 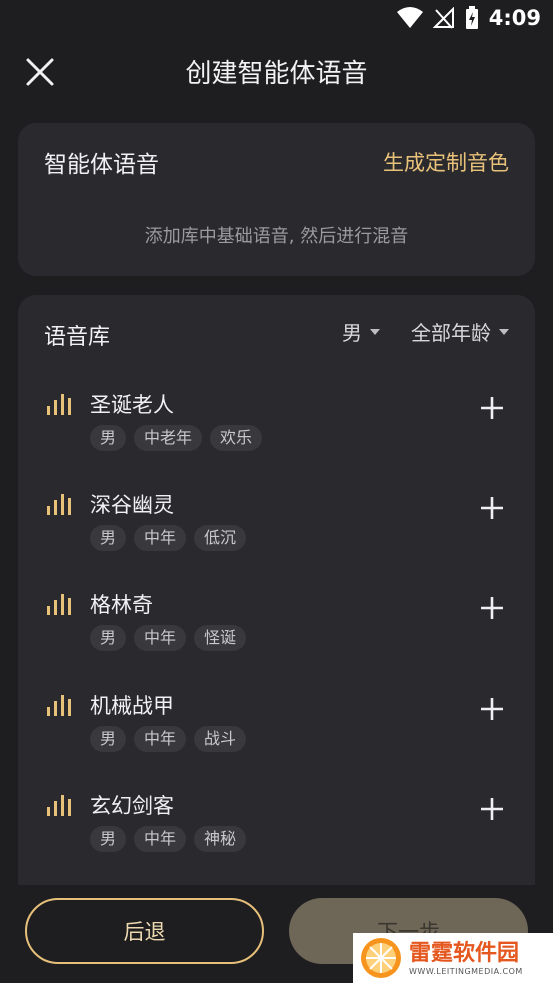 What do you see at coordinates (101, 165) in the screenshot?
I see `smart-voice-title: 智能体语音` at bounding box center [101, 165].